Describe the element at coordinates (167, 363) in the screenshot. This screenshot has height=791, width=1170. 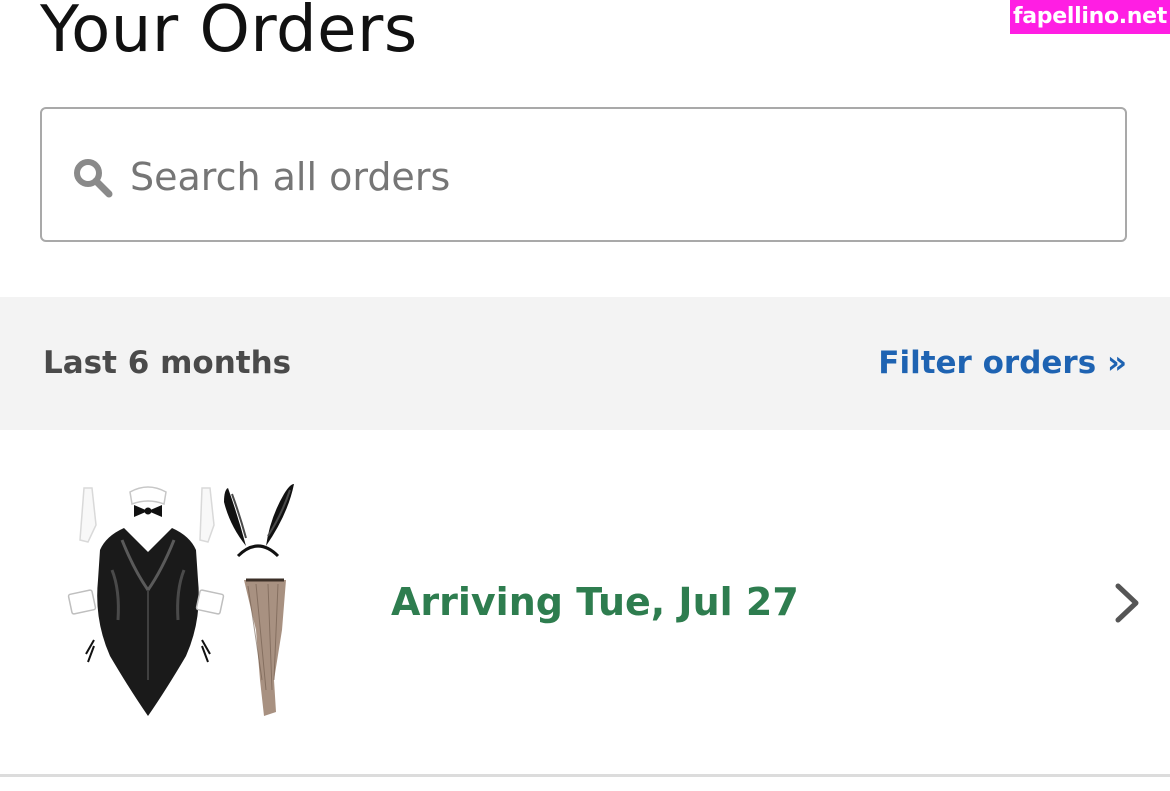
I see `time-range-label: Last 6 months` at that location.